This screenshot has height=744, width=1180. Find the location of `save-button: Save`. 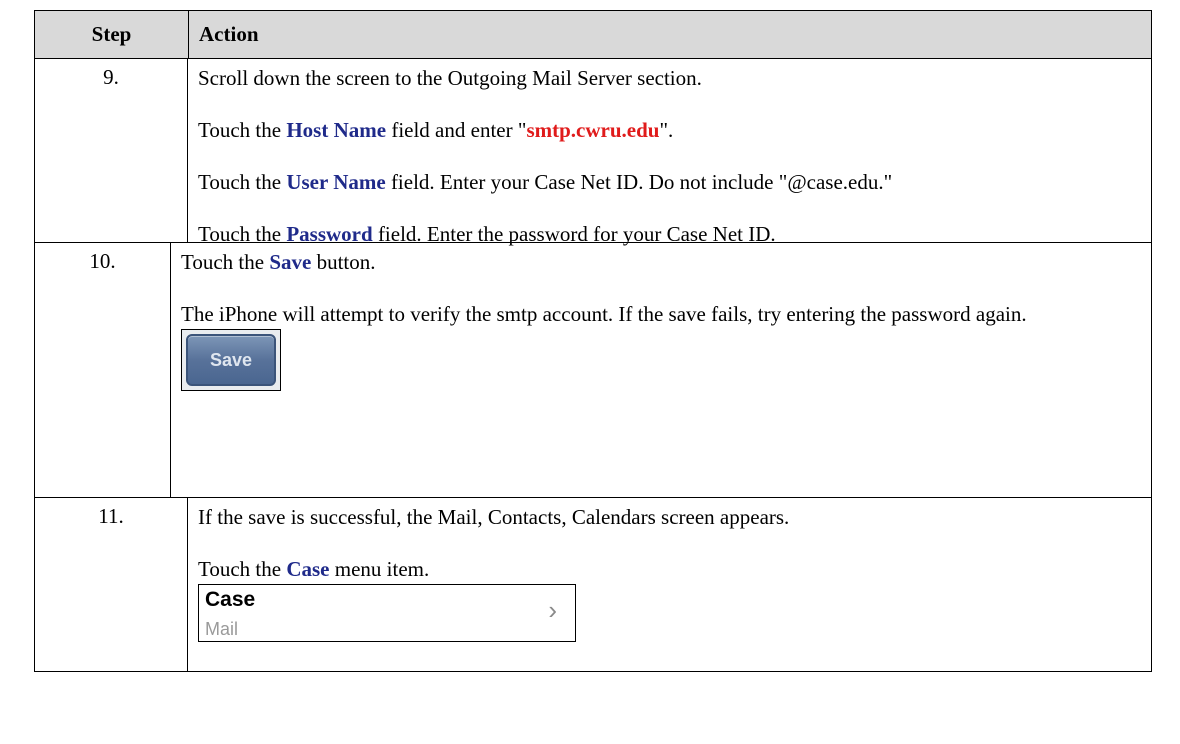

save-button: Save is located at coordinates (231, 360).